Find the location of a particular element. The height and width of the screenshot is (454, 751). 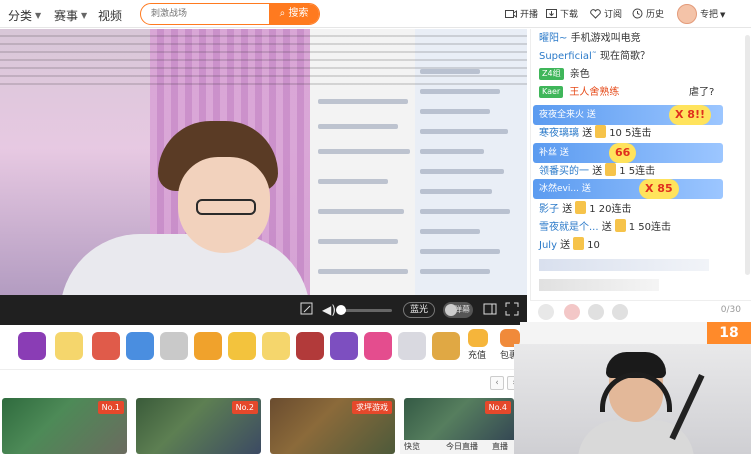

gift-message: 雪夜就是个... 送 1 50连击 is located at coordinates (605, 227).